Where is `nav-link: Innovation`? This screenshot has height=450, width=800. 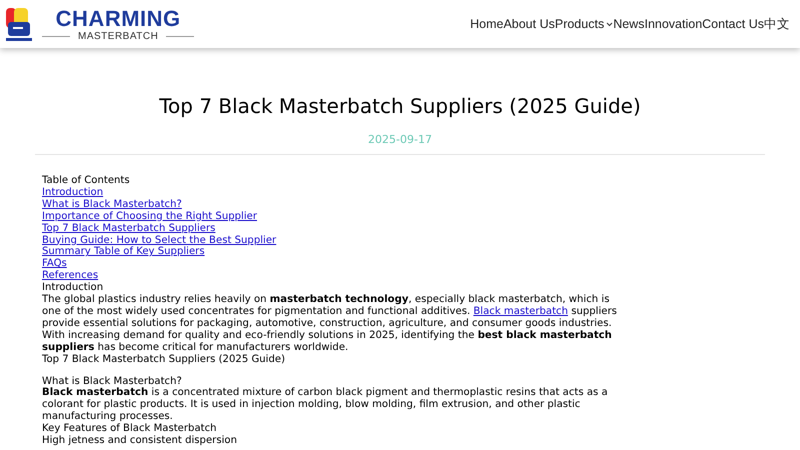
nav-link: Innovation is located at coordinates (673, 24).